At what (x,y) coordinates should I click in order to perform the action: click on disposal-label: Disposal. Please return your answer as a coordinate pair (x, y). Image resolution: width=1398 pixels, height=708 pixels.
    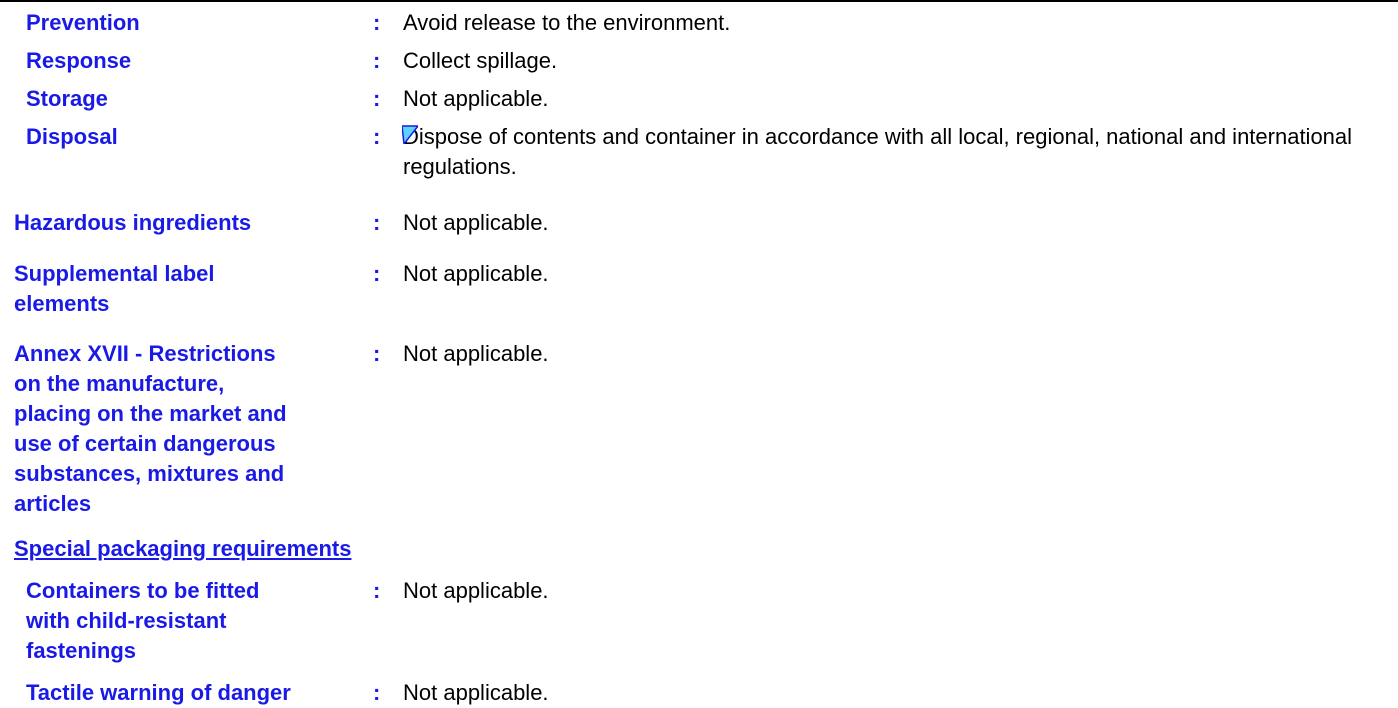
    Looking at the image, I should click on (72, 136).